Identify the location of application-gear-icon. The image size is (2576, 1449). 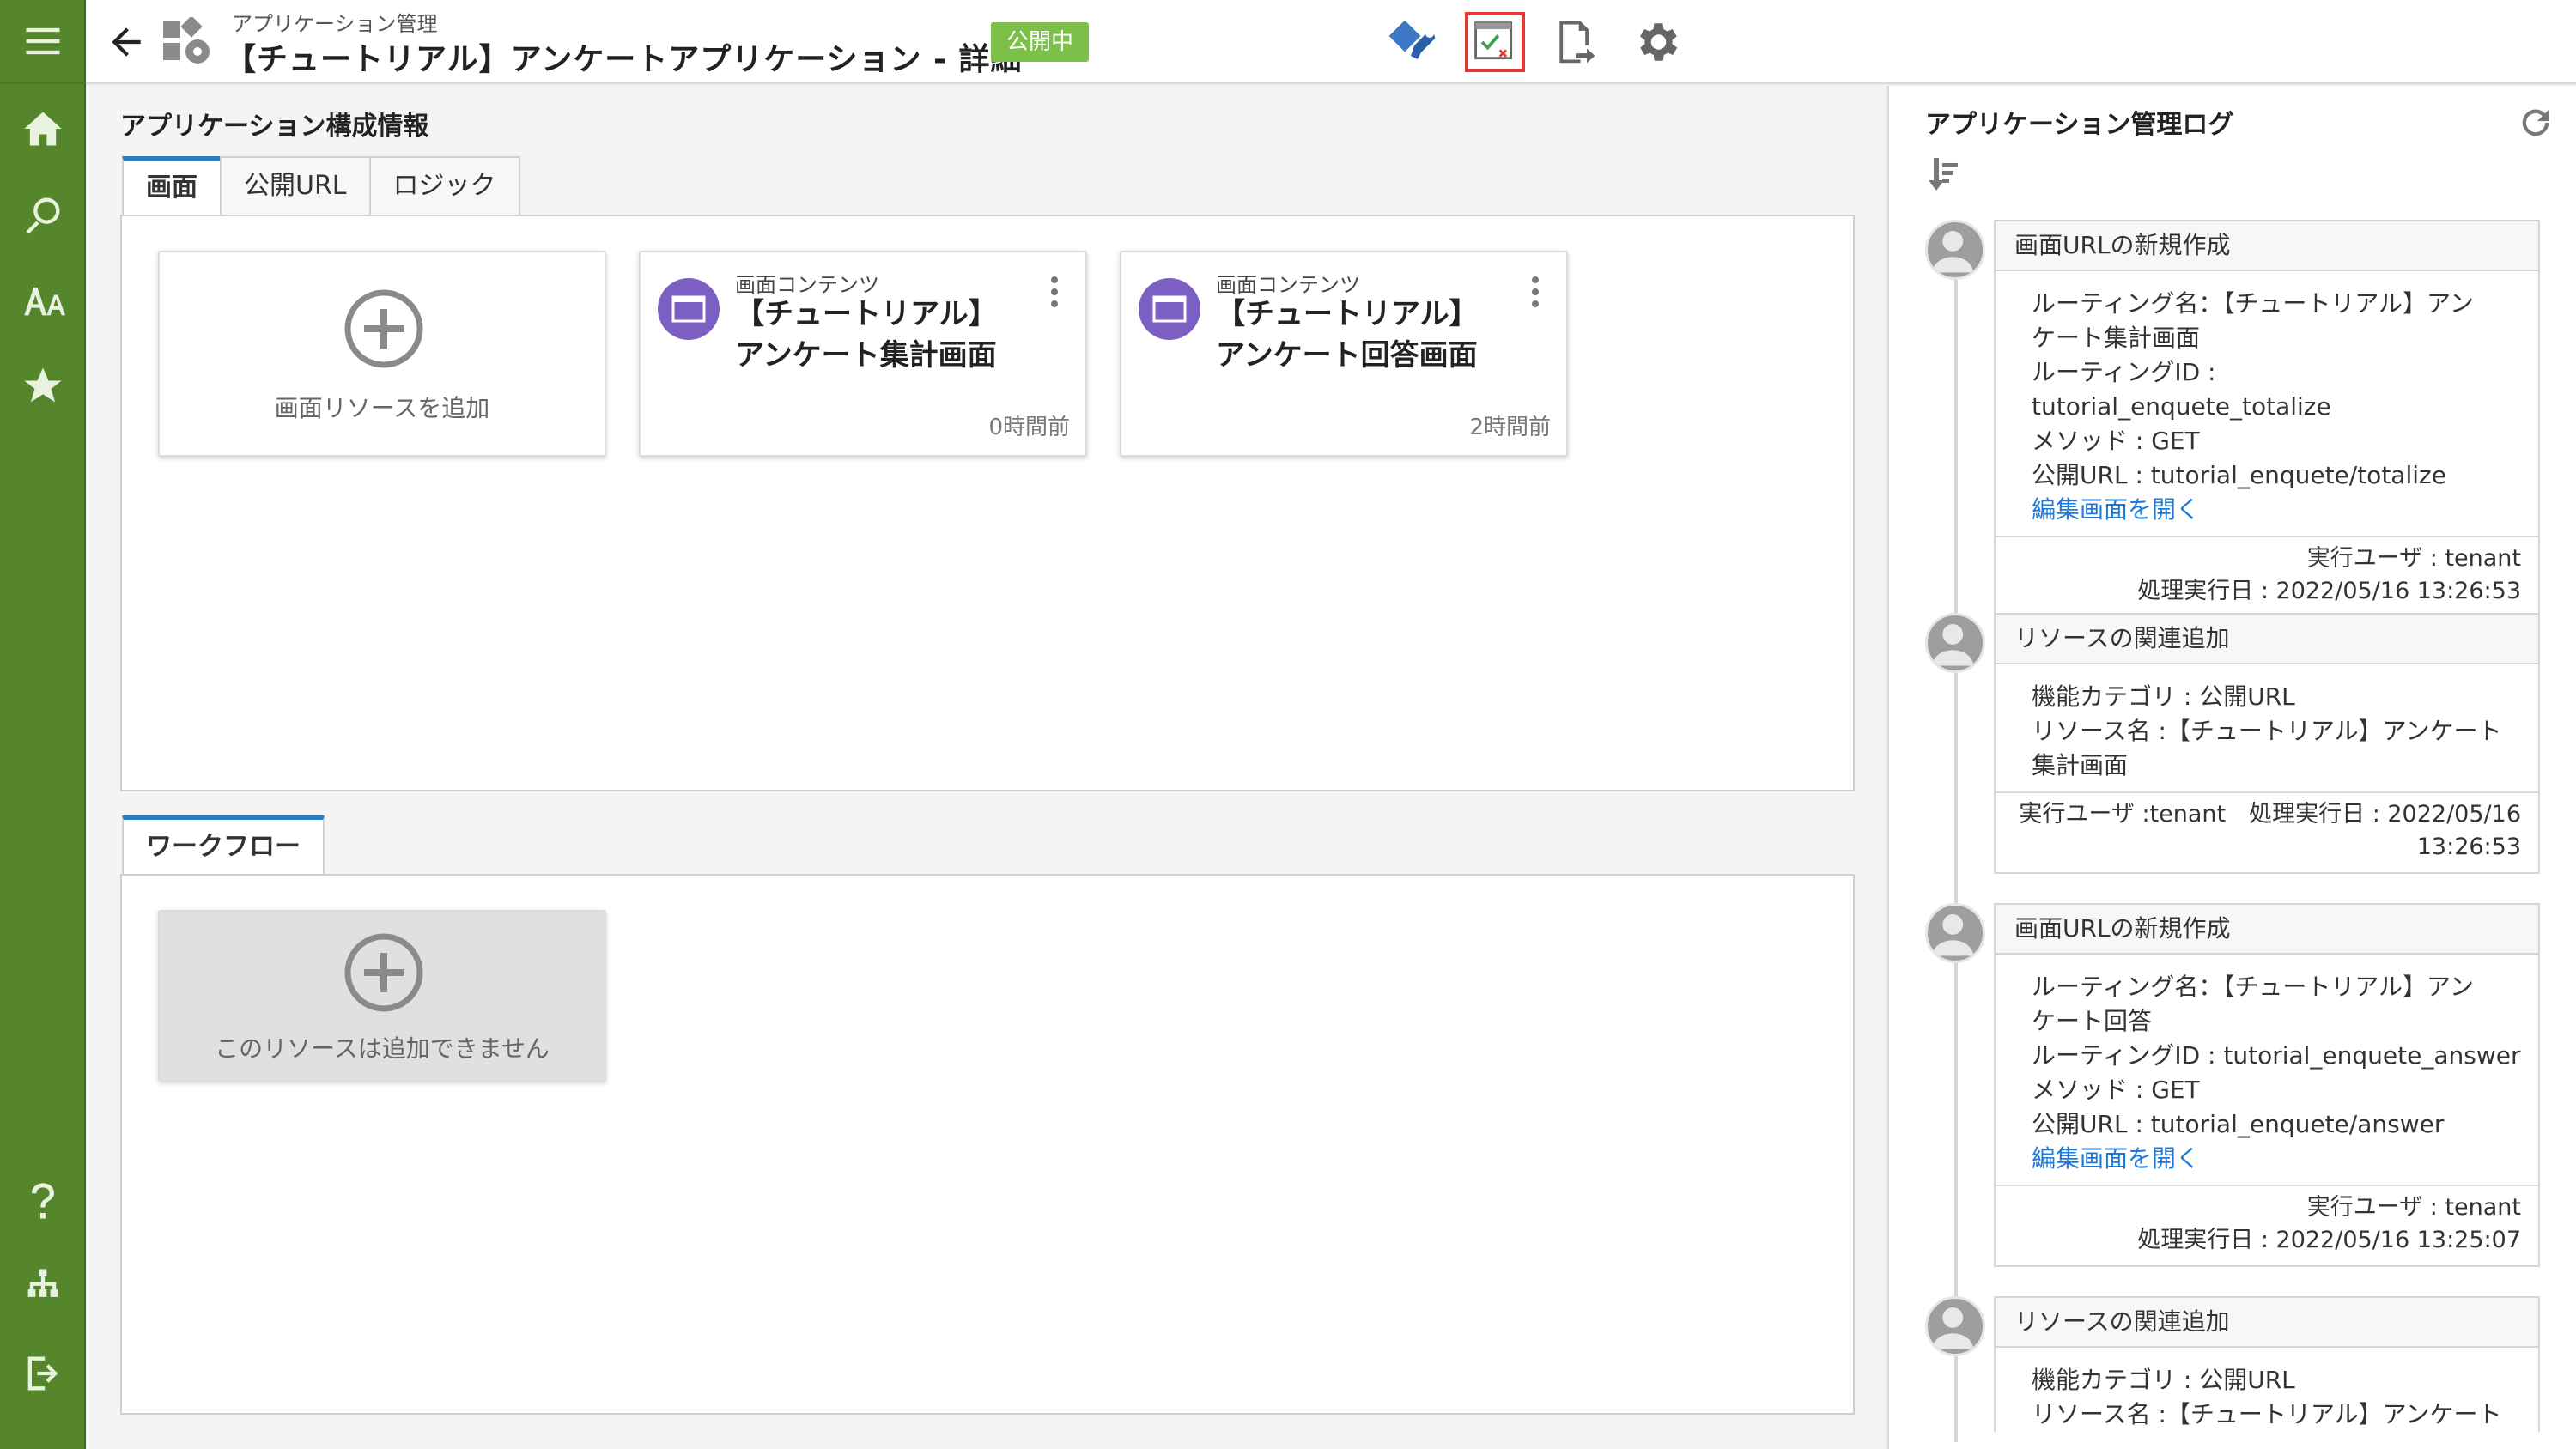
(188, 42).